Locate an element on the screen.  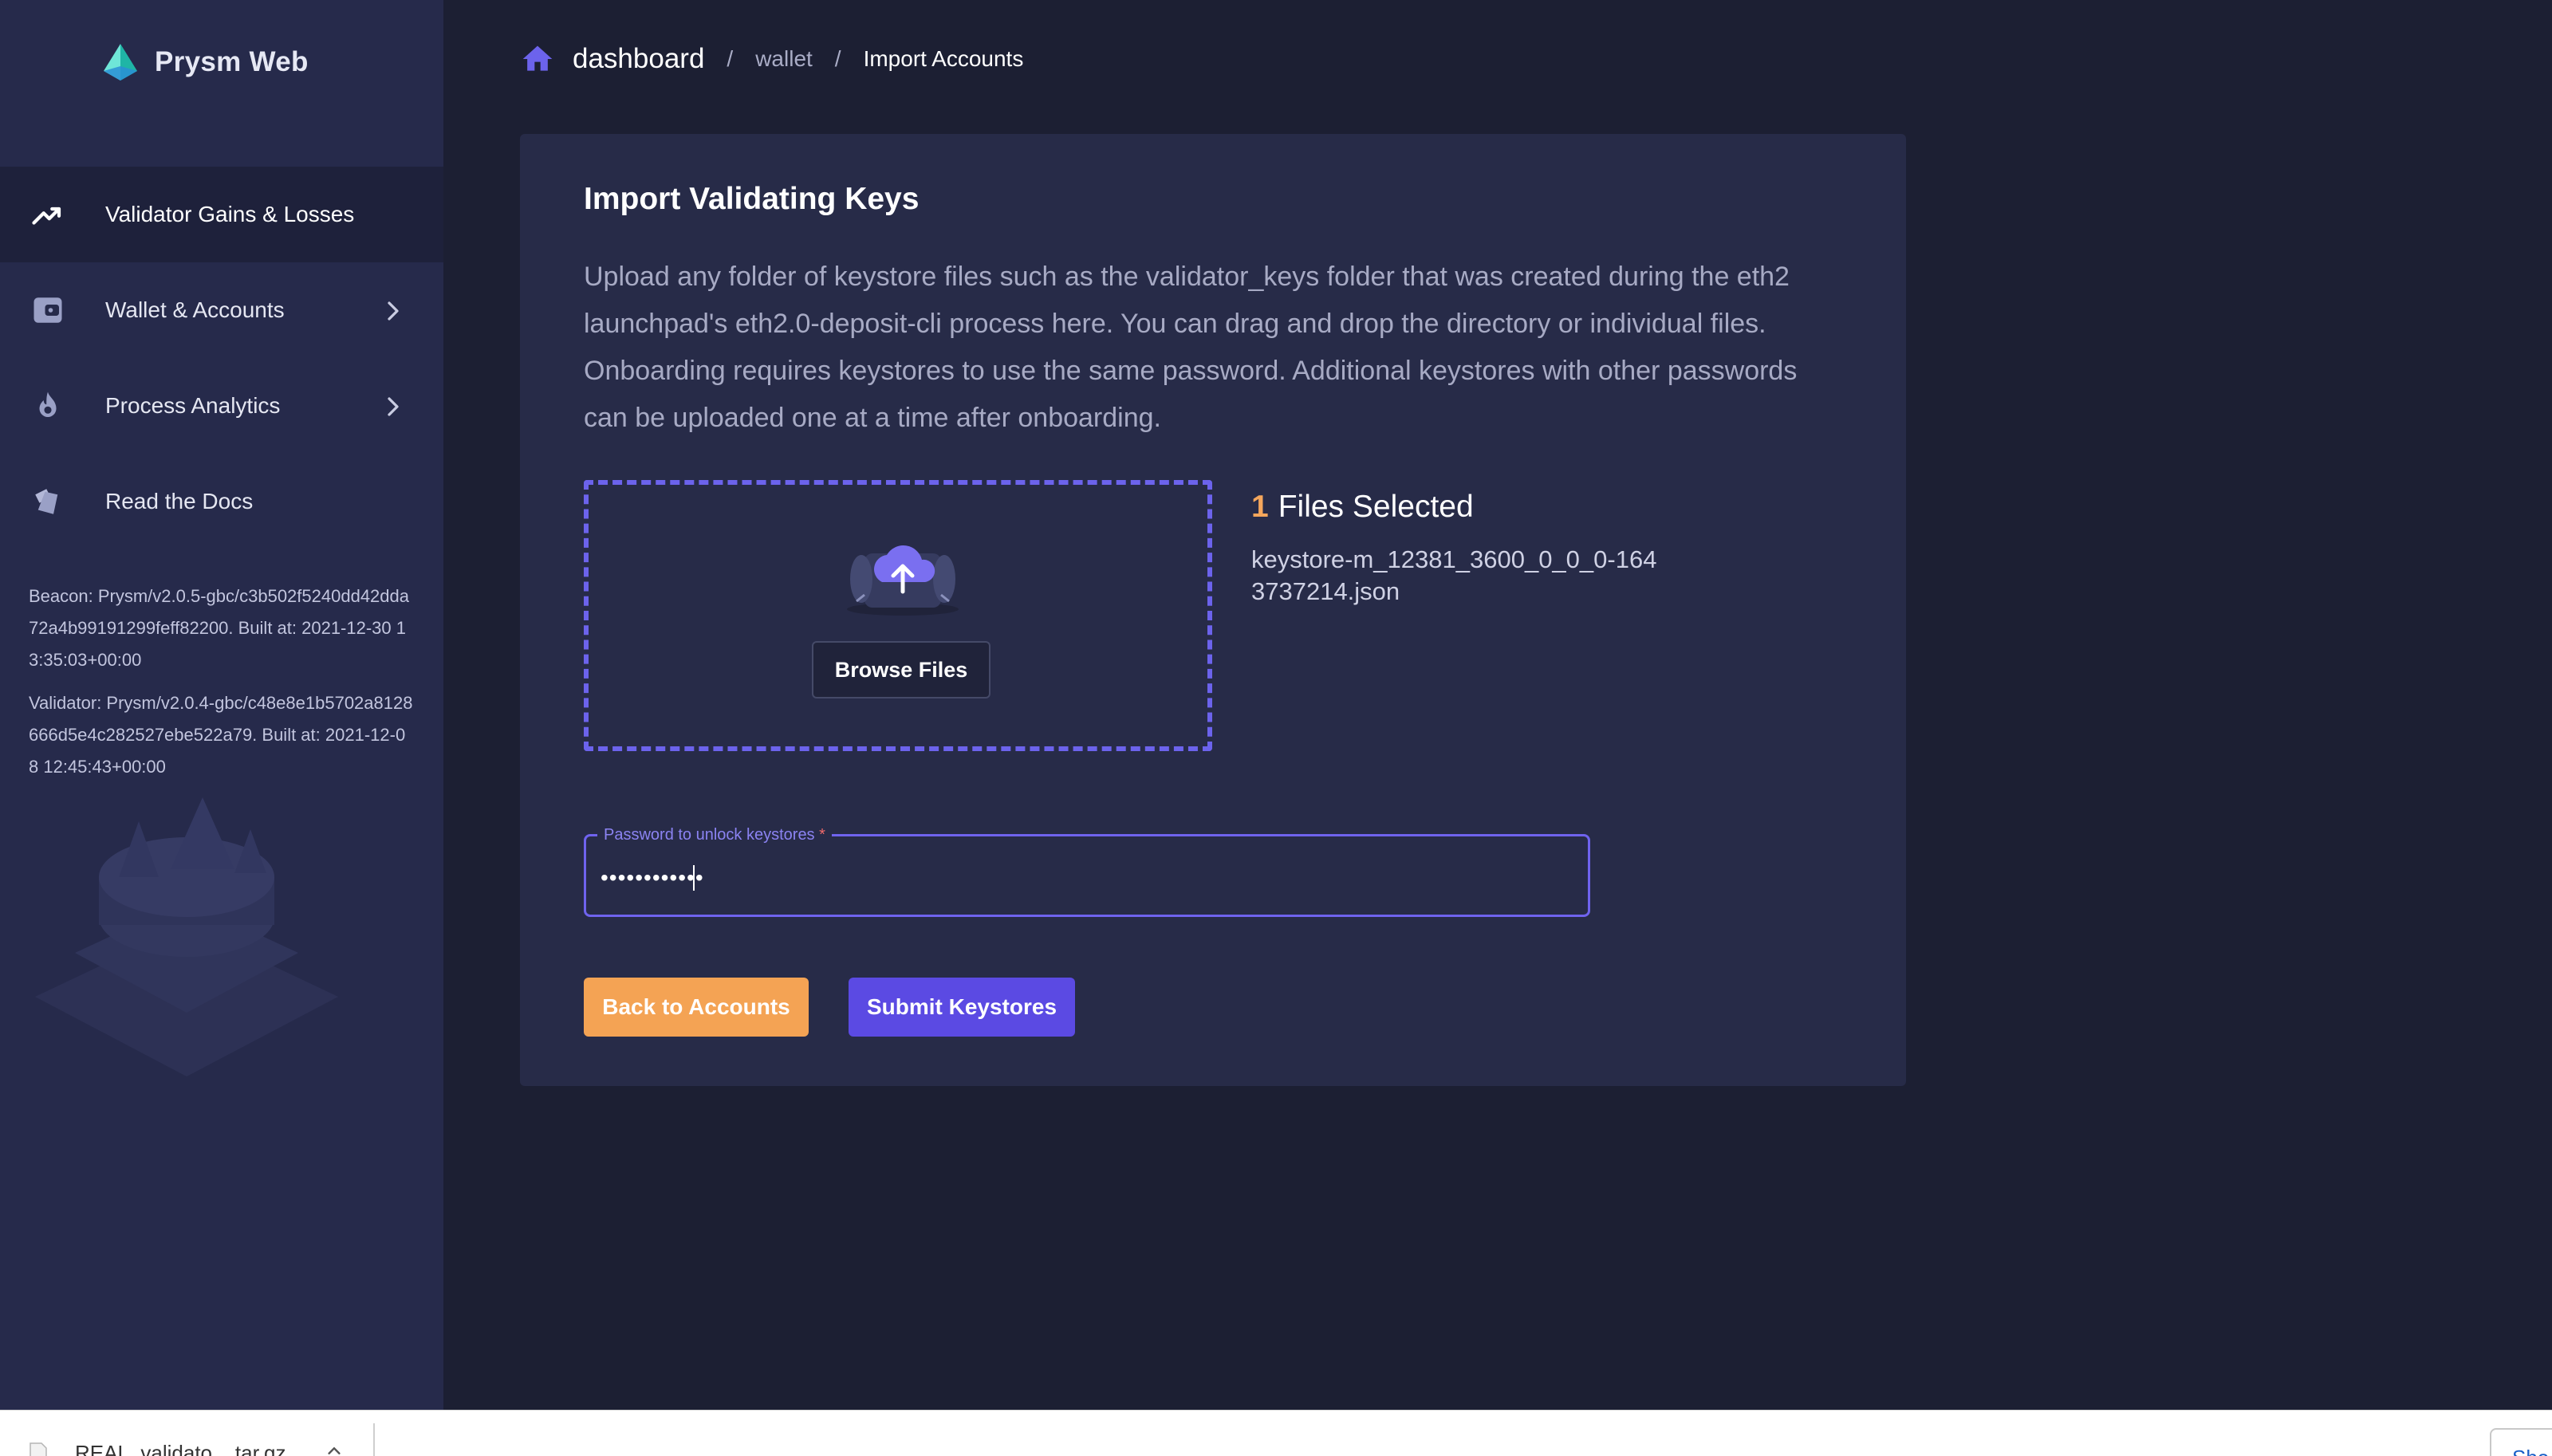
trending-up-icon is located at coordinates (48, 214).